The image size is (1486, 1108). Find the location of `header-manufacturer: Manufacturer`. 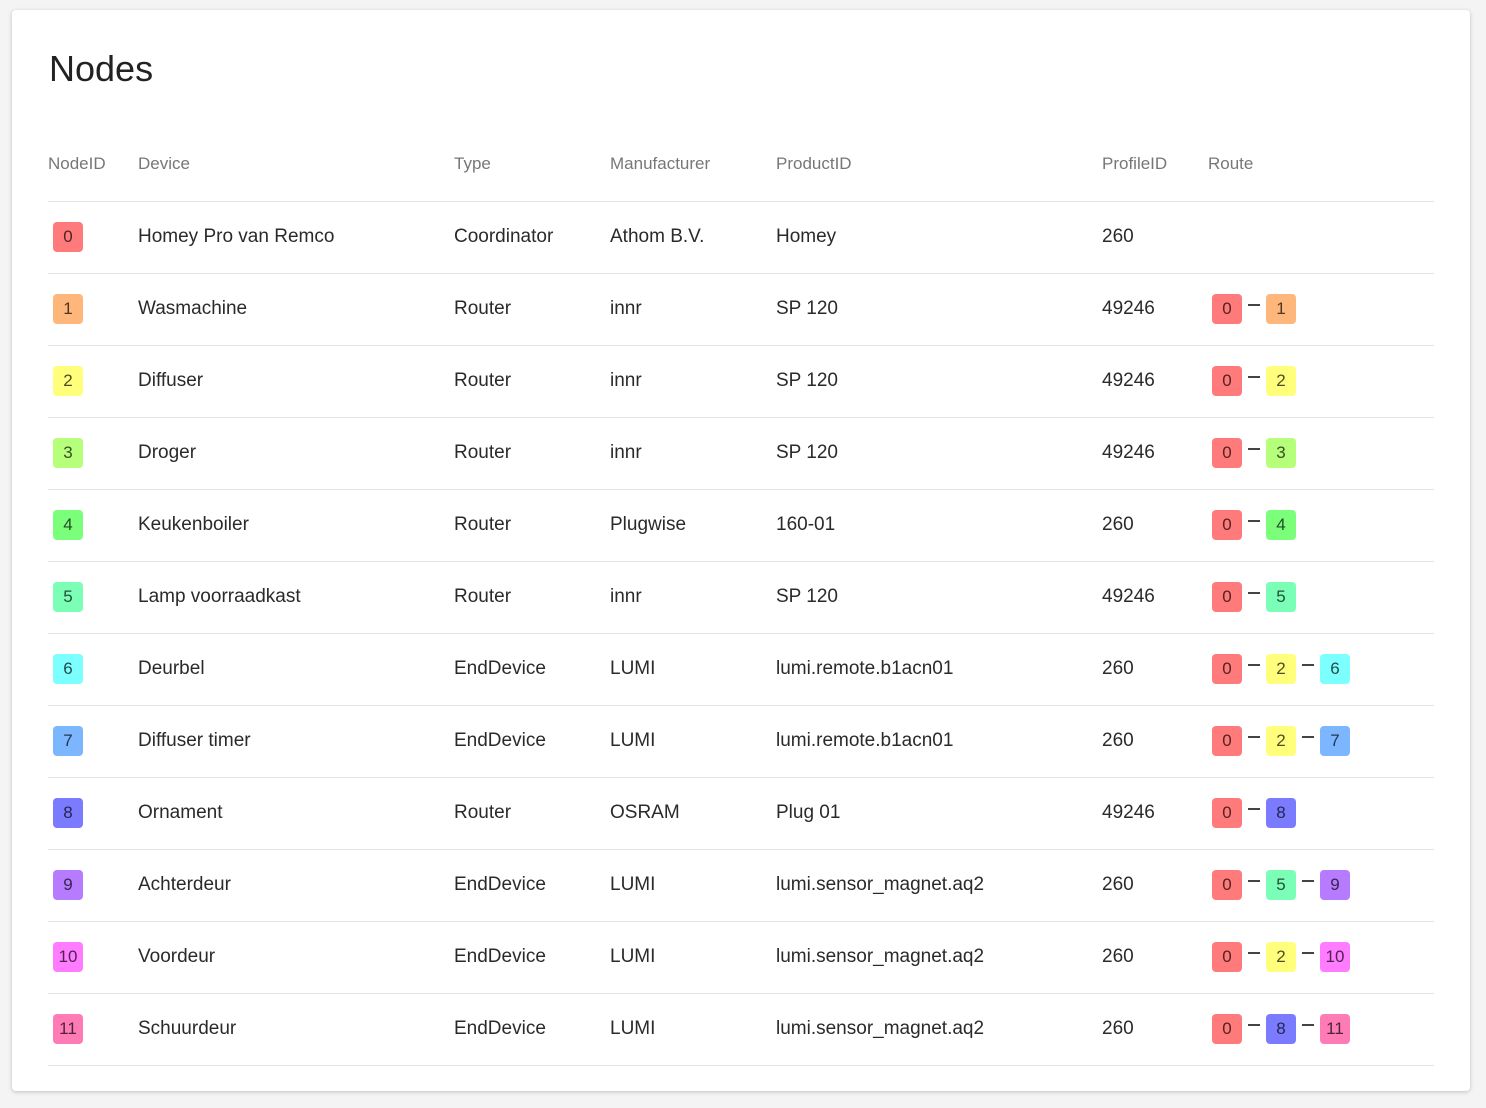

header-manufacturer: Manufacturer is located at coordinates (693, 165).